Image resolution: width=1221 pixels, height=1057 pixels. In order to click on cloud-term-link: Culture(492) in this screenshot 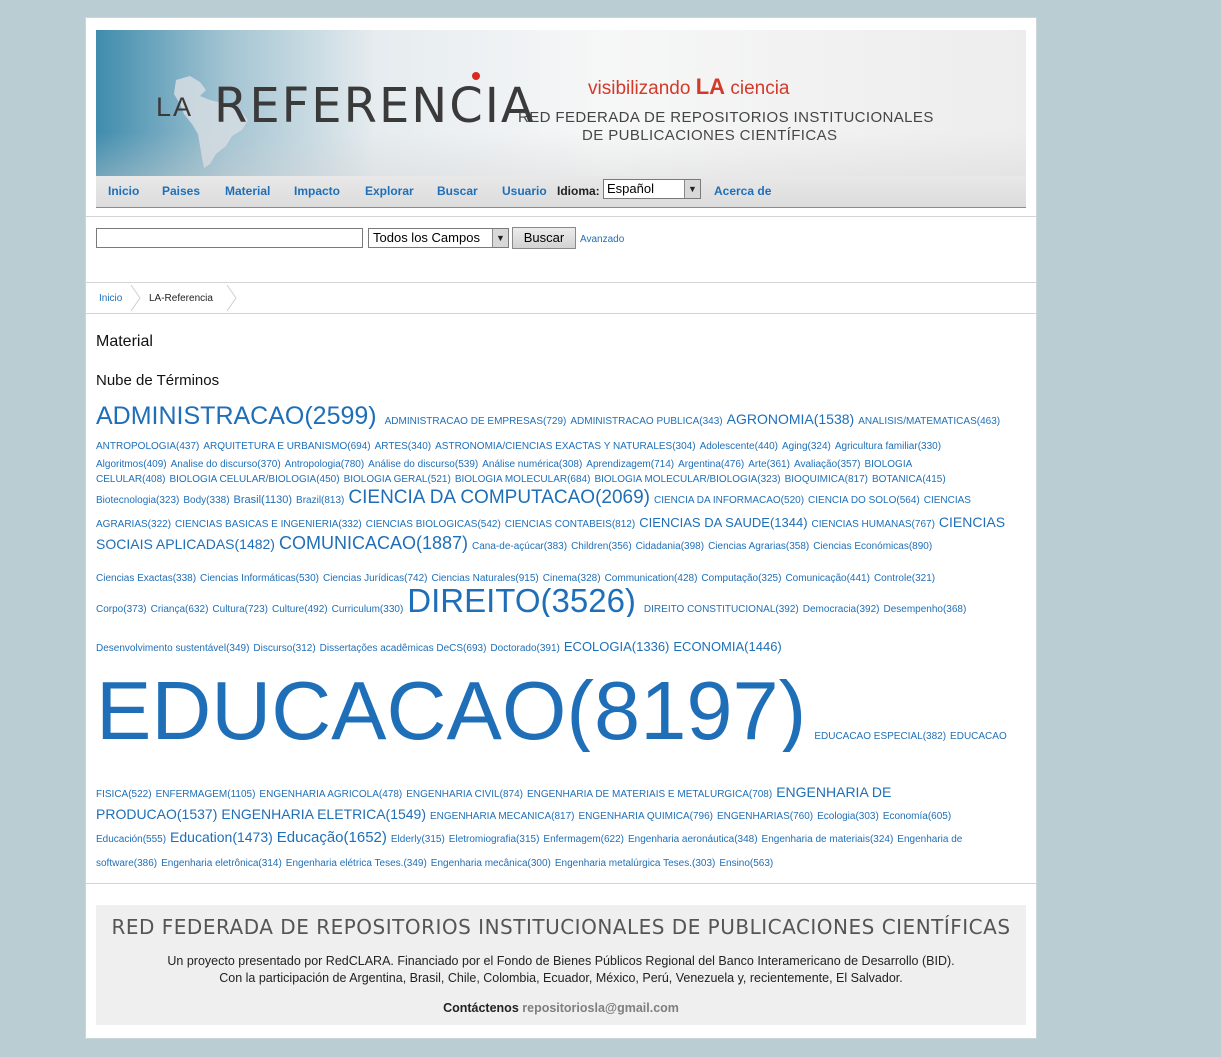, I will do `click(300, 609)`.